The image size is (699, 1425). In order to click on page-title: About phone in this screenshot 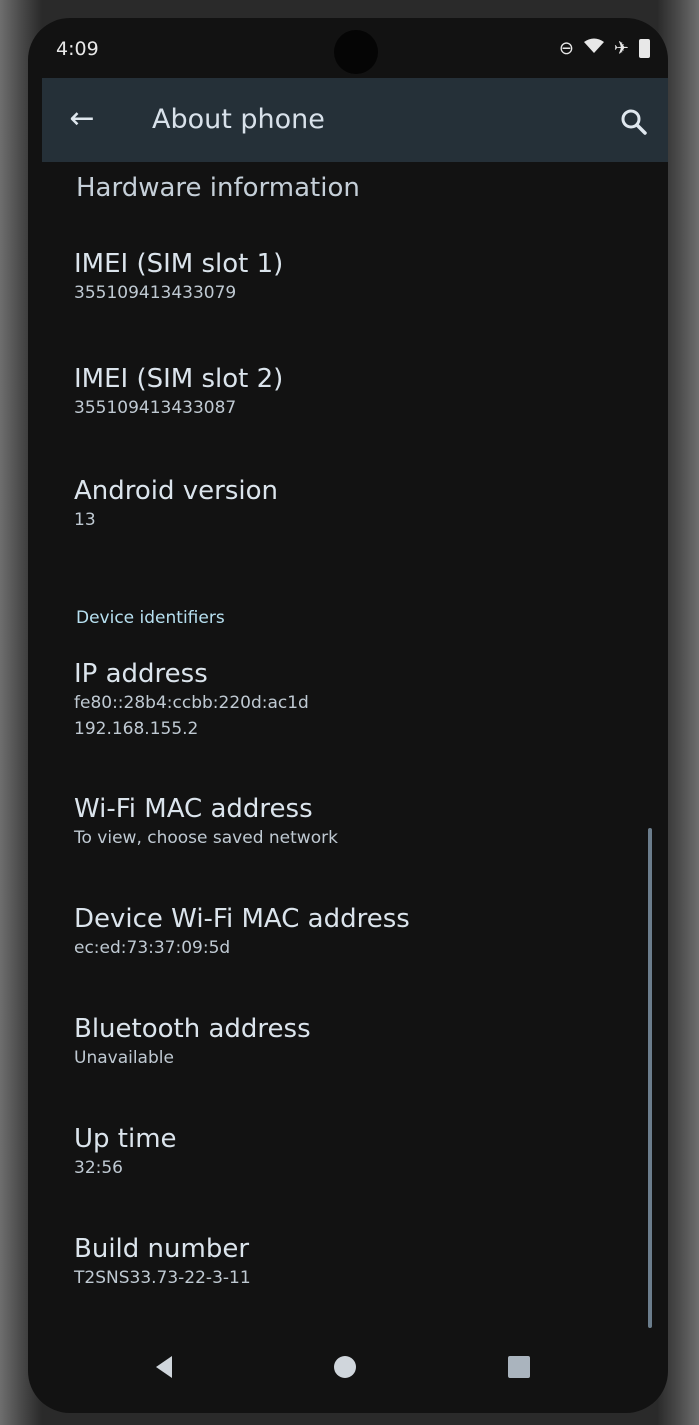, I will do `click(238, 119)`.